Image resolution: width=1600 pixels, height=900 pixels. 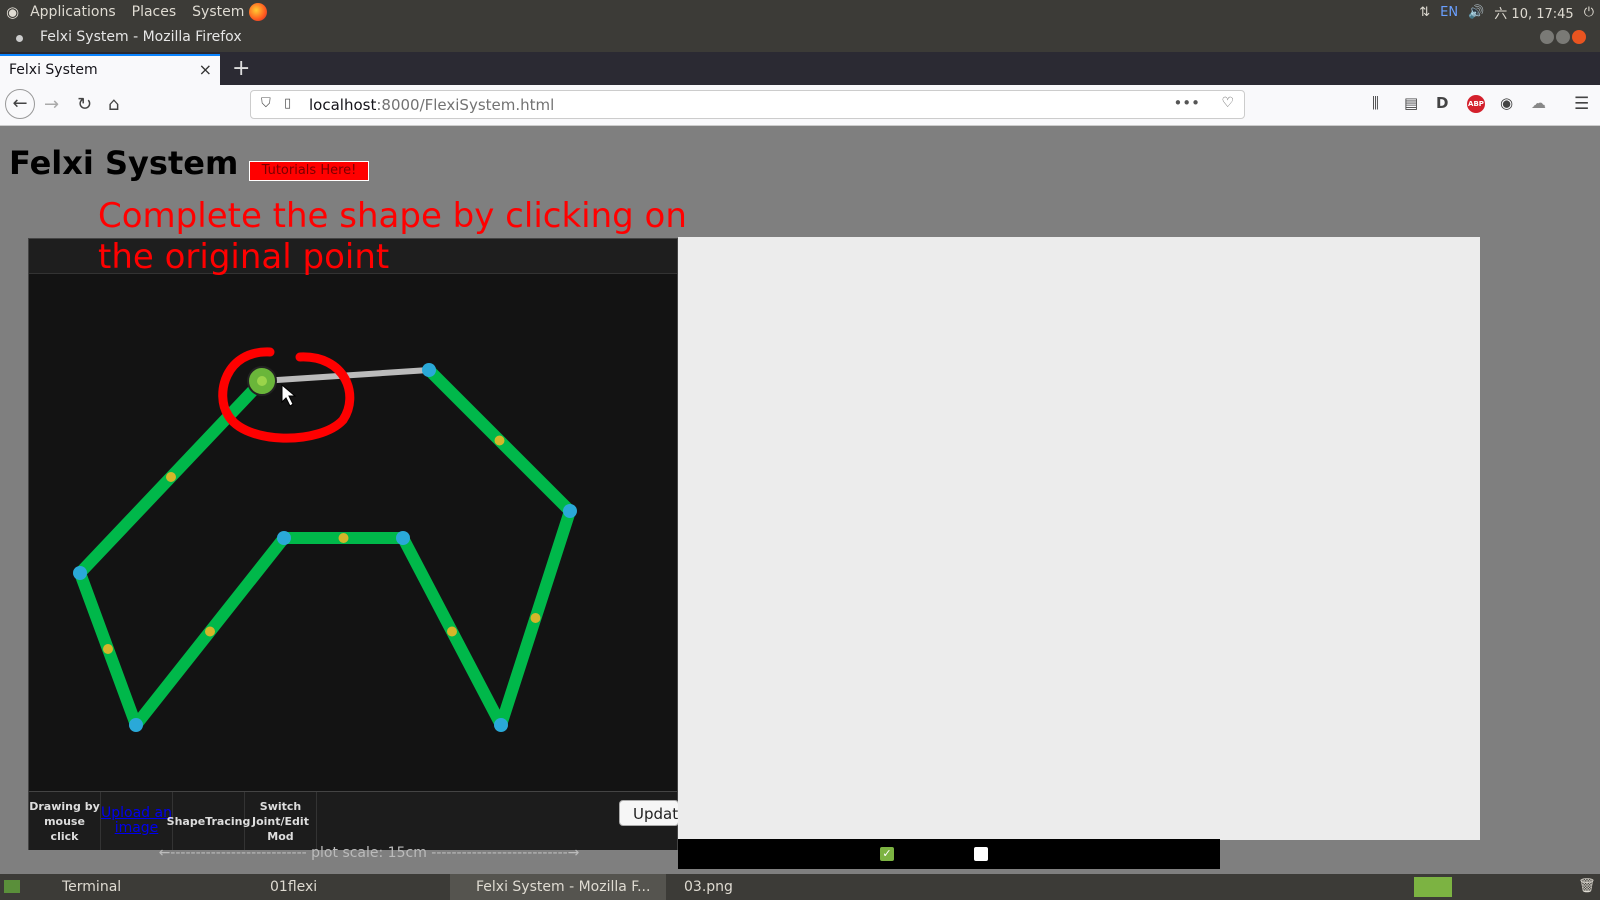 What do you see at coordinates (12, 886) in the screenshot?
I see `show-desktop-icon` at bounding box center [12, 886].